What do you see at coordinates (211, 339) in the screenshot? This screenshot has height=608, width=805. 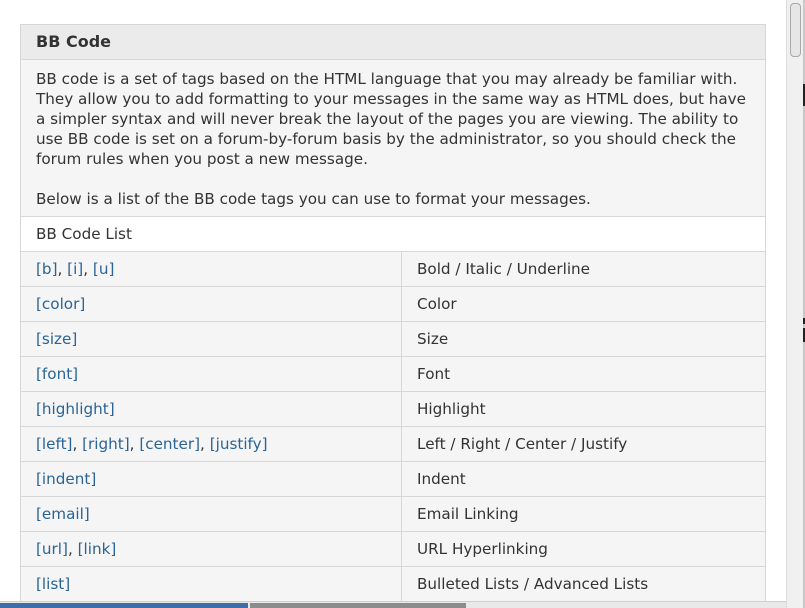 I see `bbcode-tags-cell: [size]` at bounding box center [211, 339].